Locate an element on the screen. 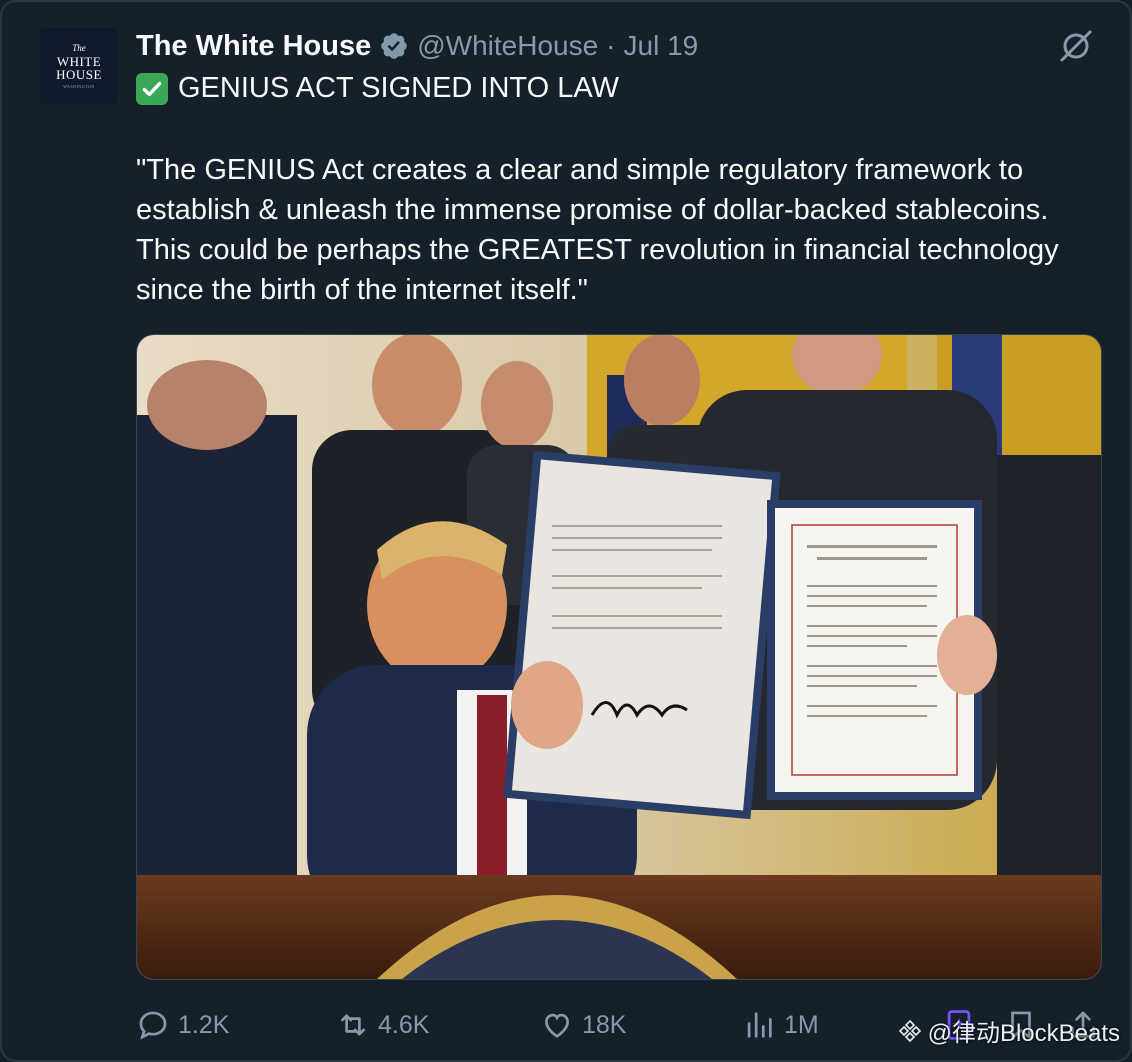 This screenshot has width=1132, height=1062. like-button: 18K is located at coordinates (583, 1025).